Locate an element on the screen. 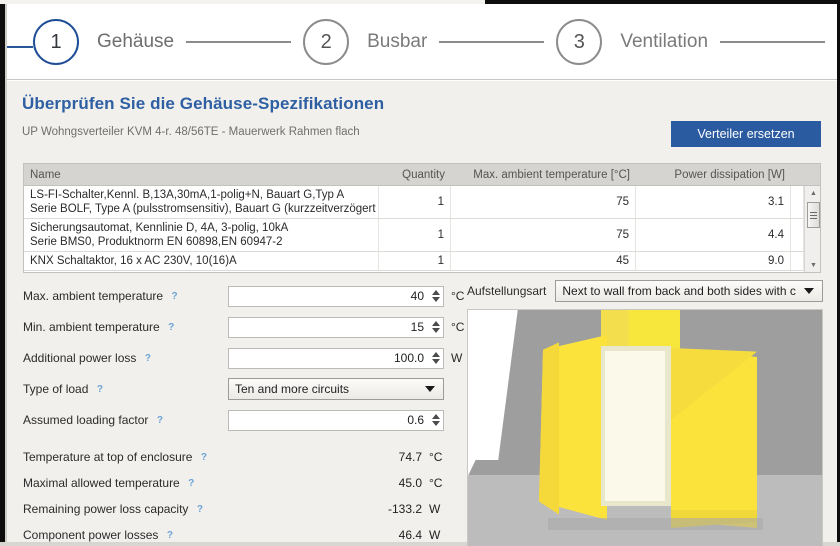 The image size is (840, 546). wizard-step-1-circle: 1 is located at coordinates (56, 42).